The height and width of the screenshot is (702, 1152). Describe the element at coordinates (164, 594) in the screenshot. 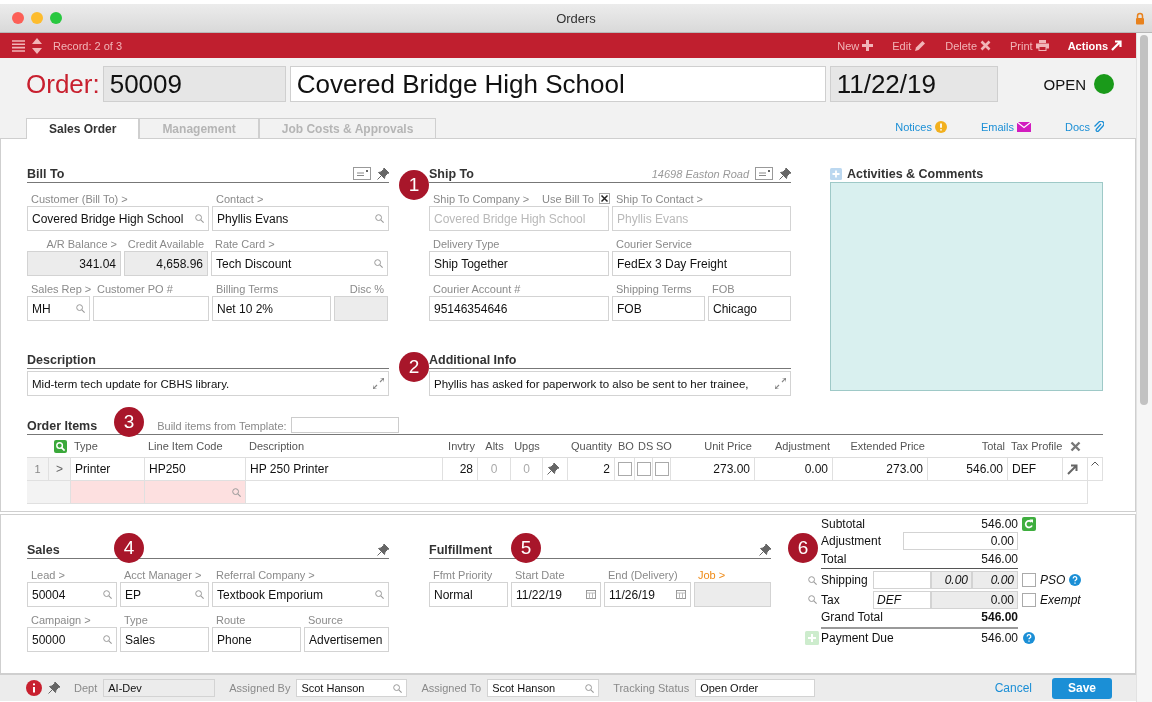

I see `input-field: EP` at that location.